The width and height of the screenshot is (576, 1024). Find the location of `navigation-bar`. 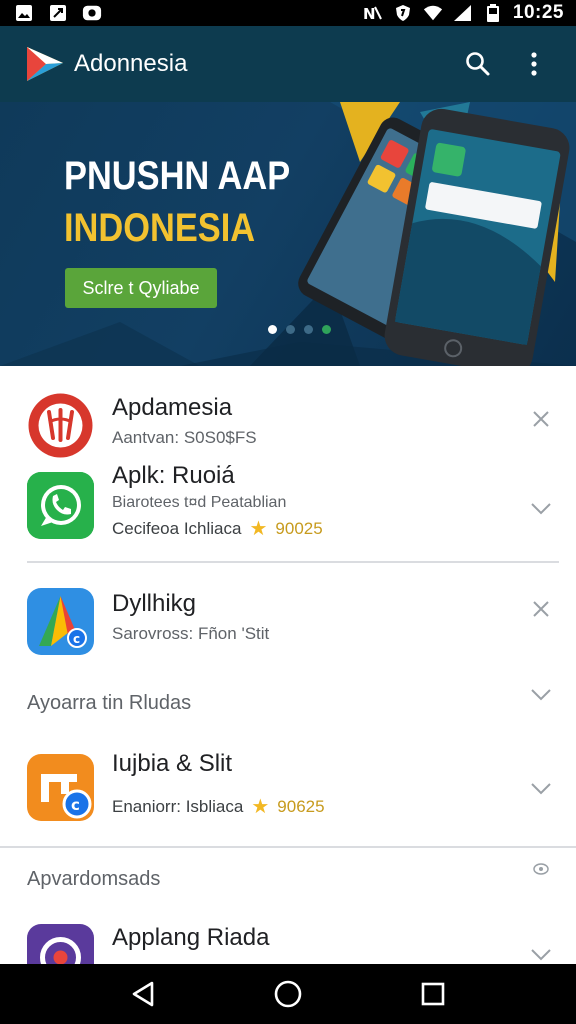

navigation-bar is located at coordinates (288, 994).